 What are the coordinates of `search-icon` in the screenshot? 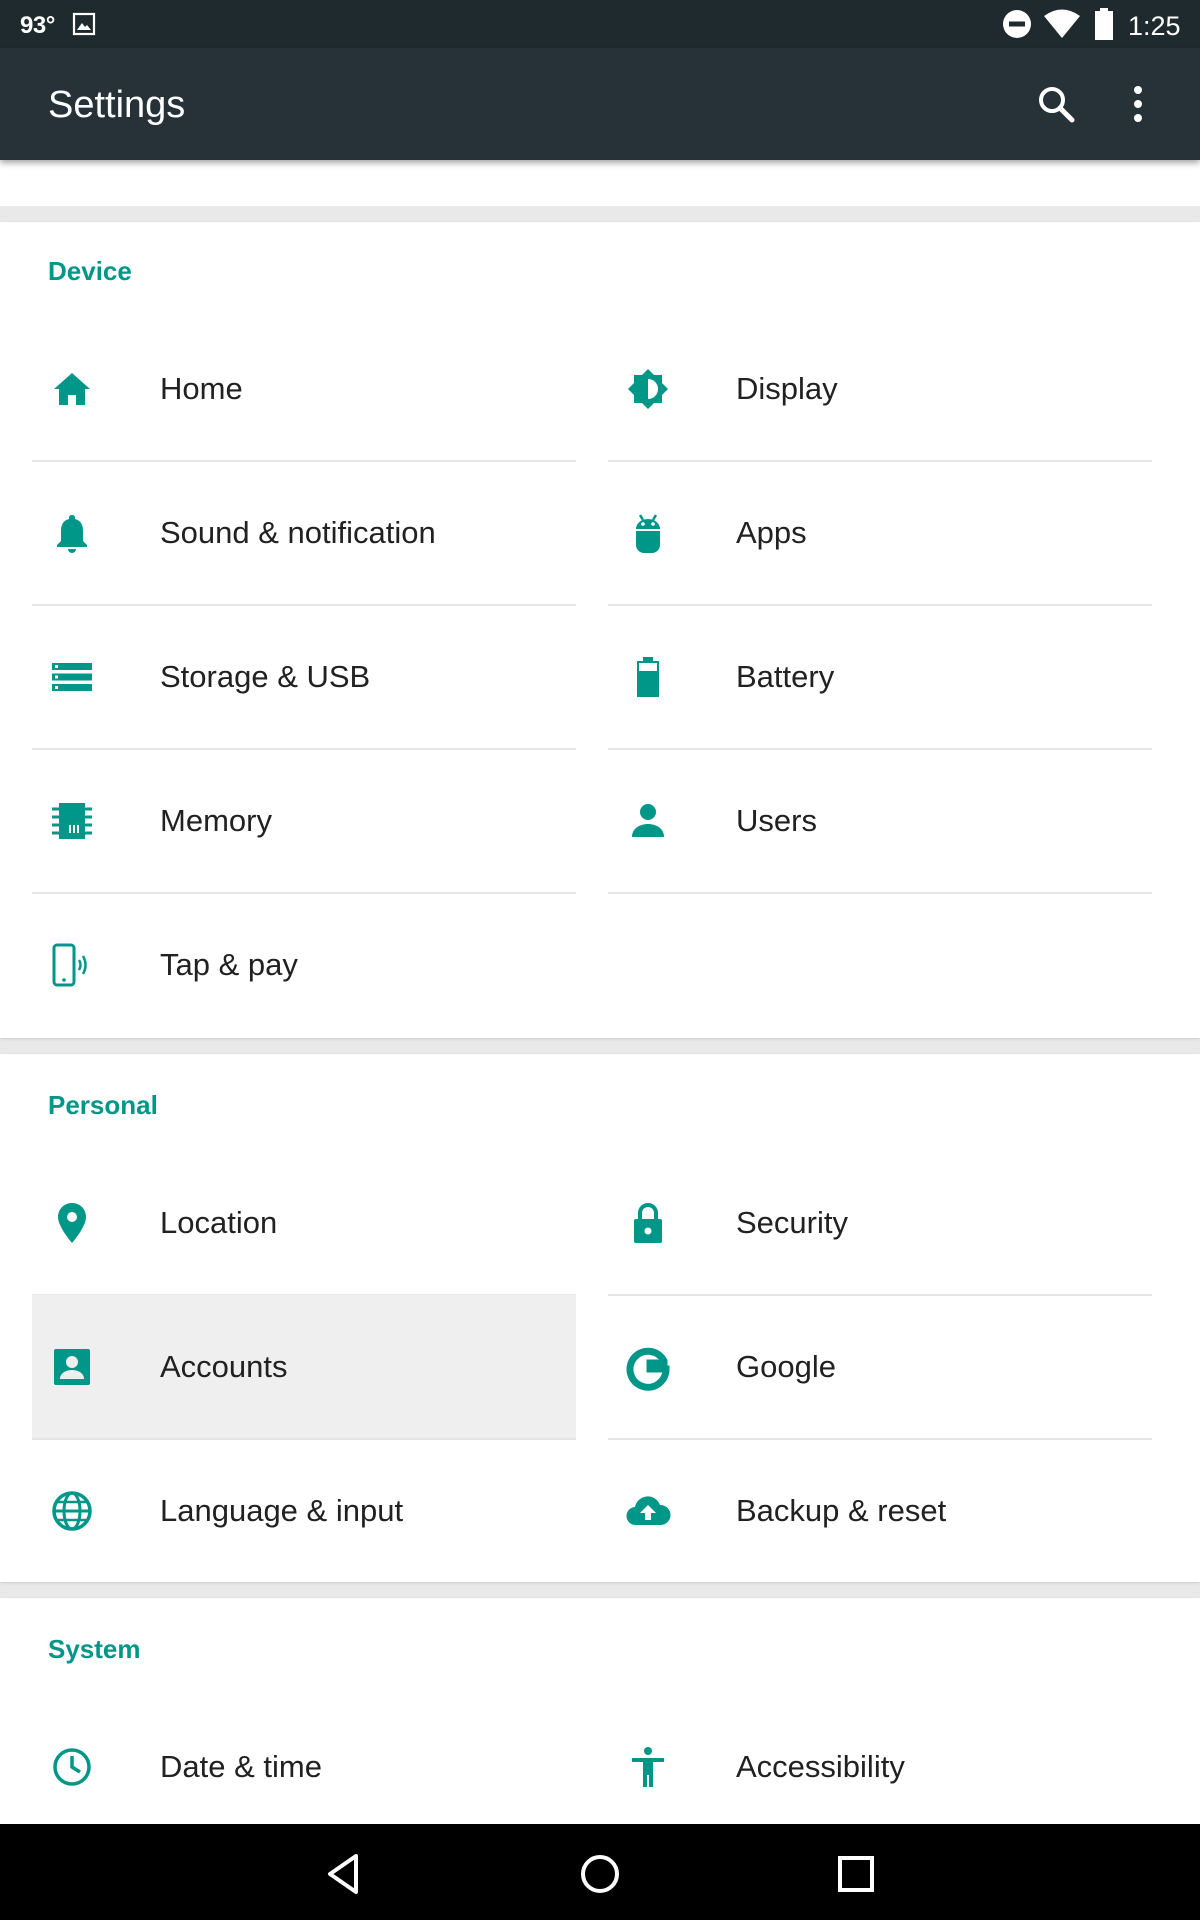 It's located at (1056, 104).